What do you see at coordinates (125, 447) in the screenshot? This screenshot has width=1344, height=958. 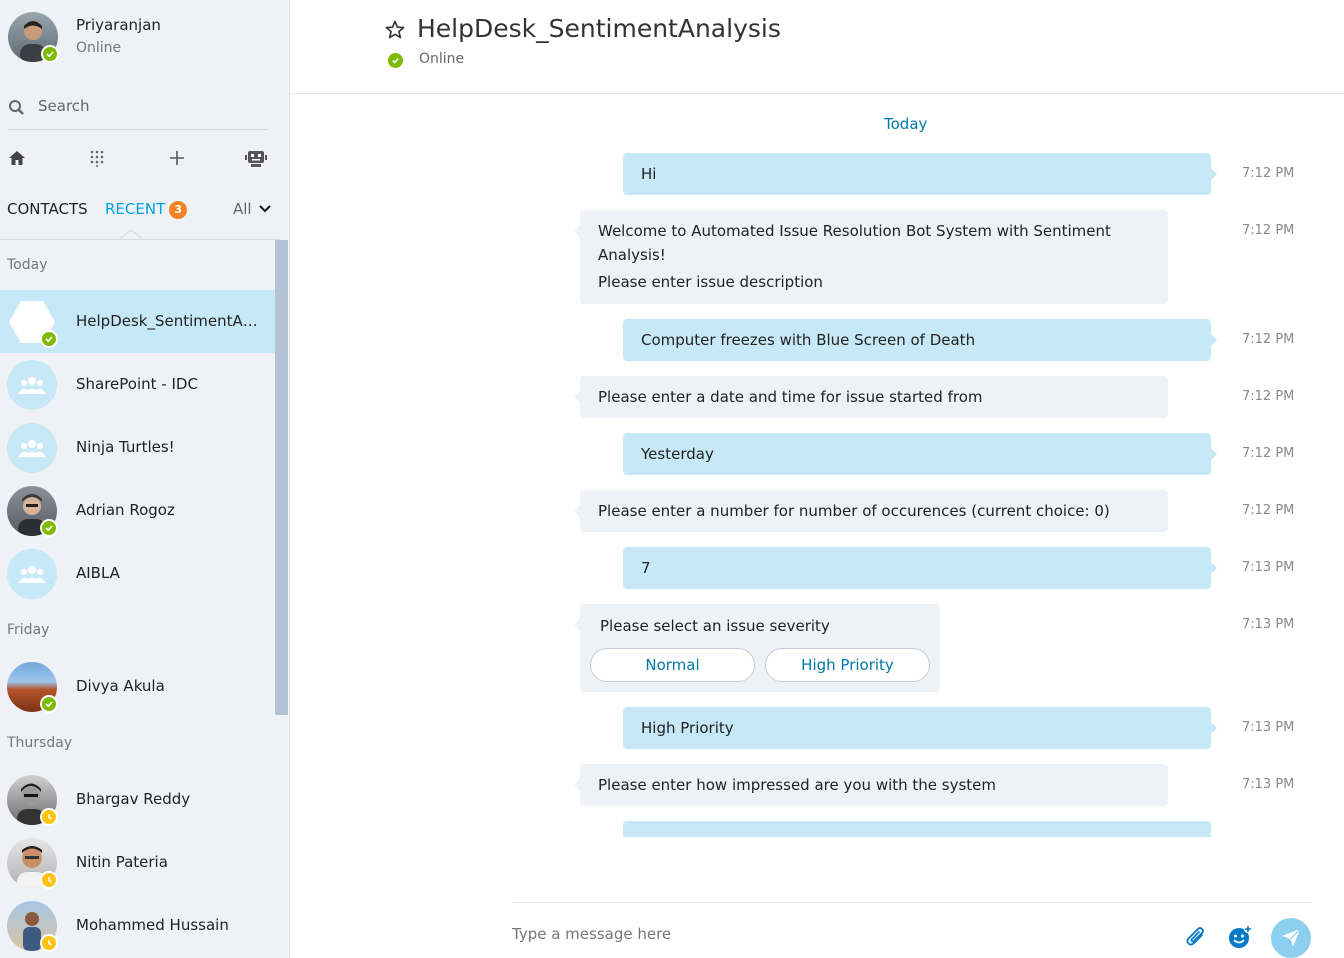 I see `contact-name: Ninja Turtles!` at bounding box center [125, 447].